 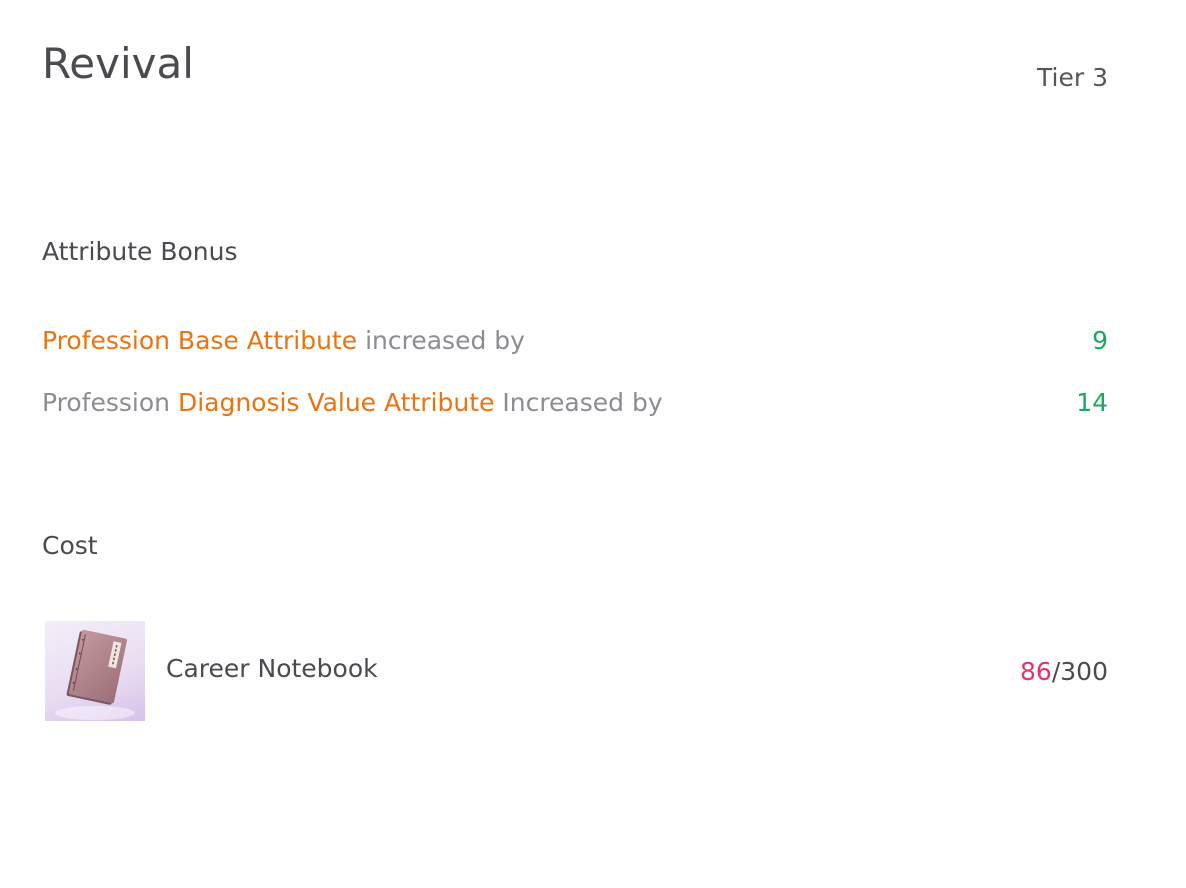 What do you see at coordinates (1092, 402) in the screenshot?
I see `bonus-value: 14` at bounding box center [1092, 402].